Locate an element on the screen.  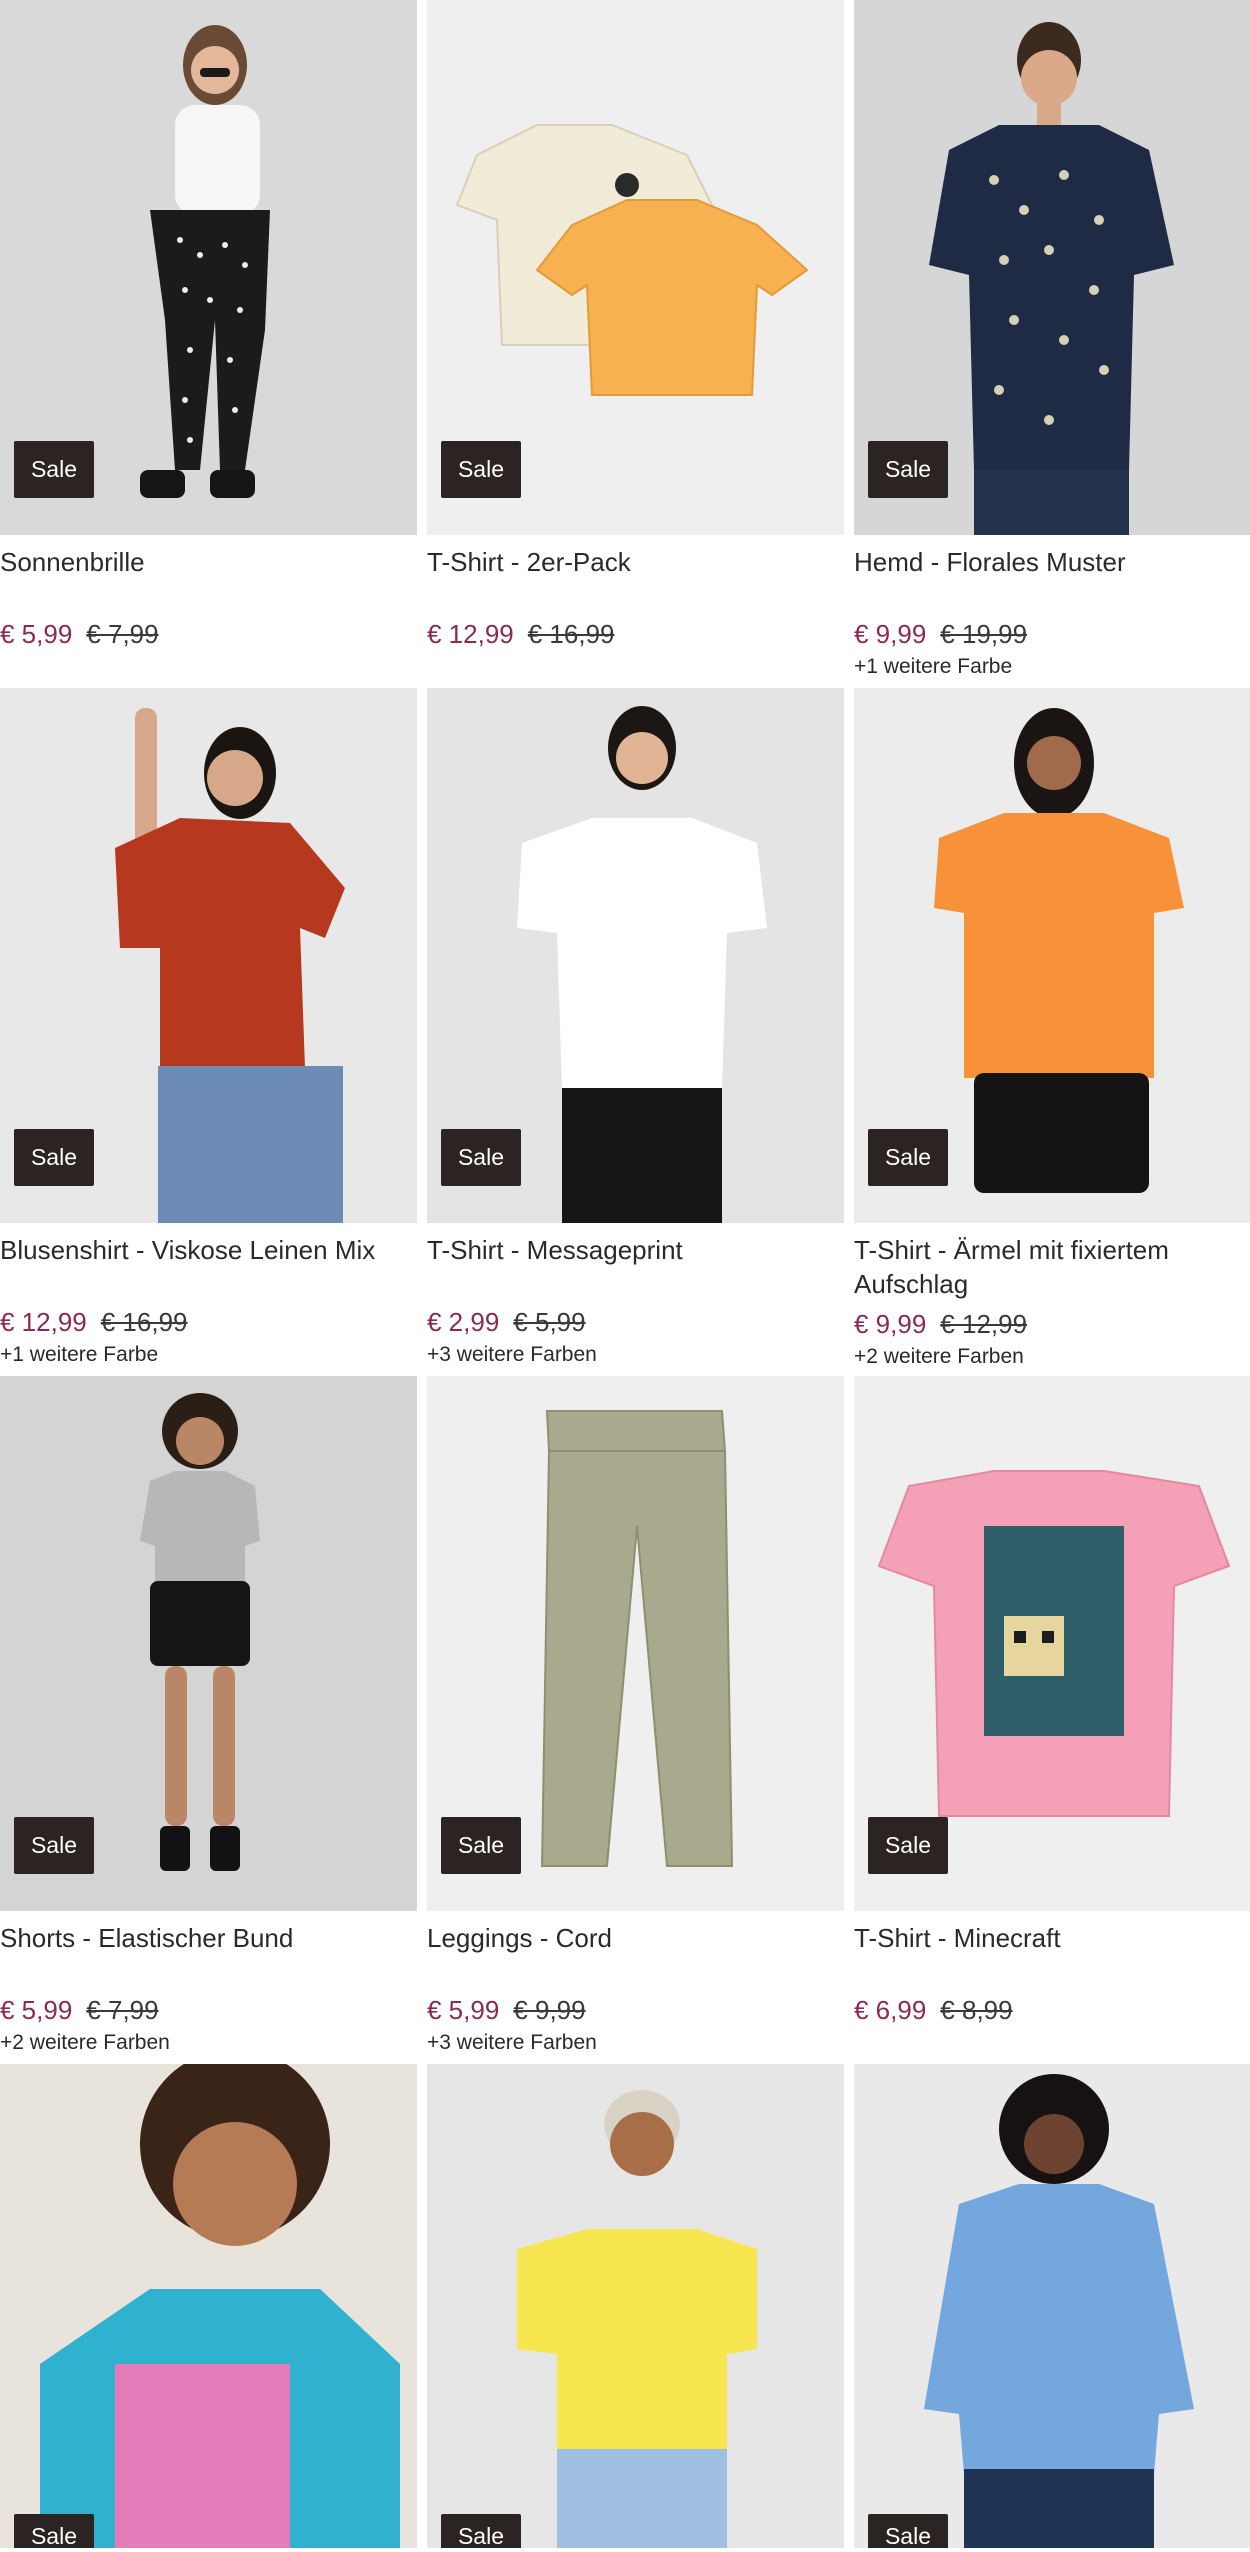
product-card: Sale T-Shirt - 2er-Pack € 12,99 € 16,99 is located at coordinates (635, 344).